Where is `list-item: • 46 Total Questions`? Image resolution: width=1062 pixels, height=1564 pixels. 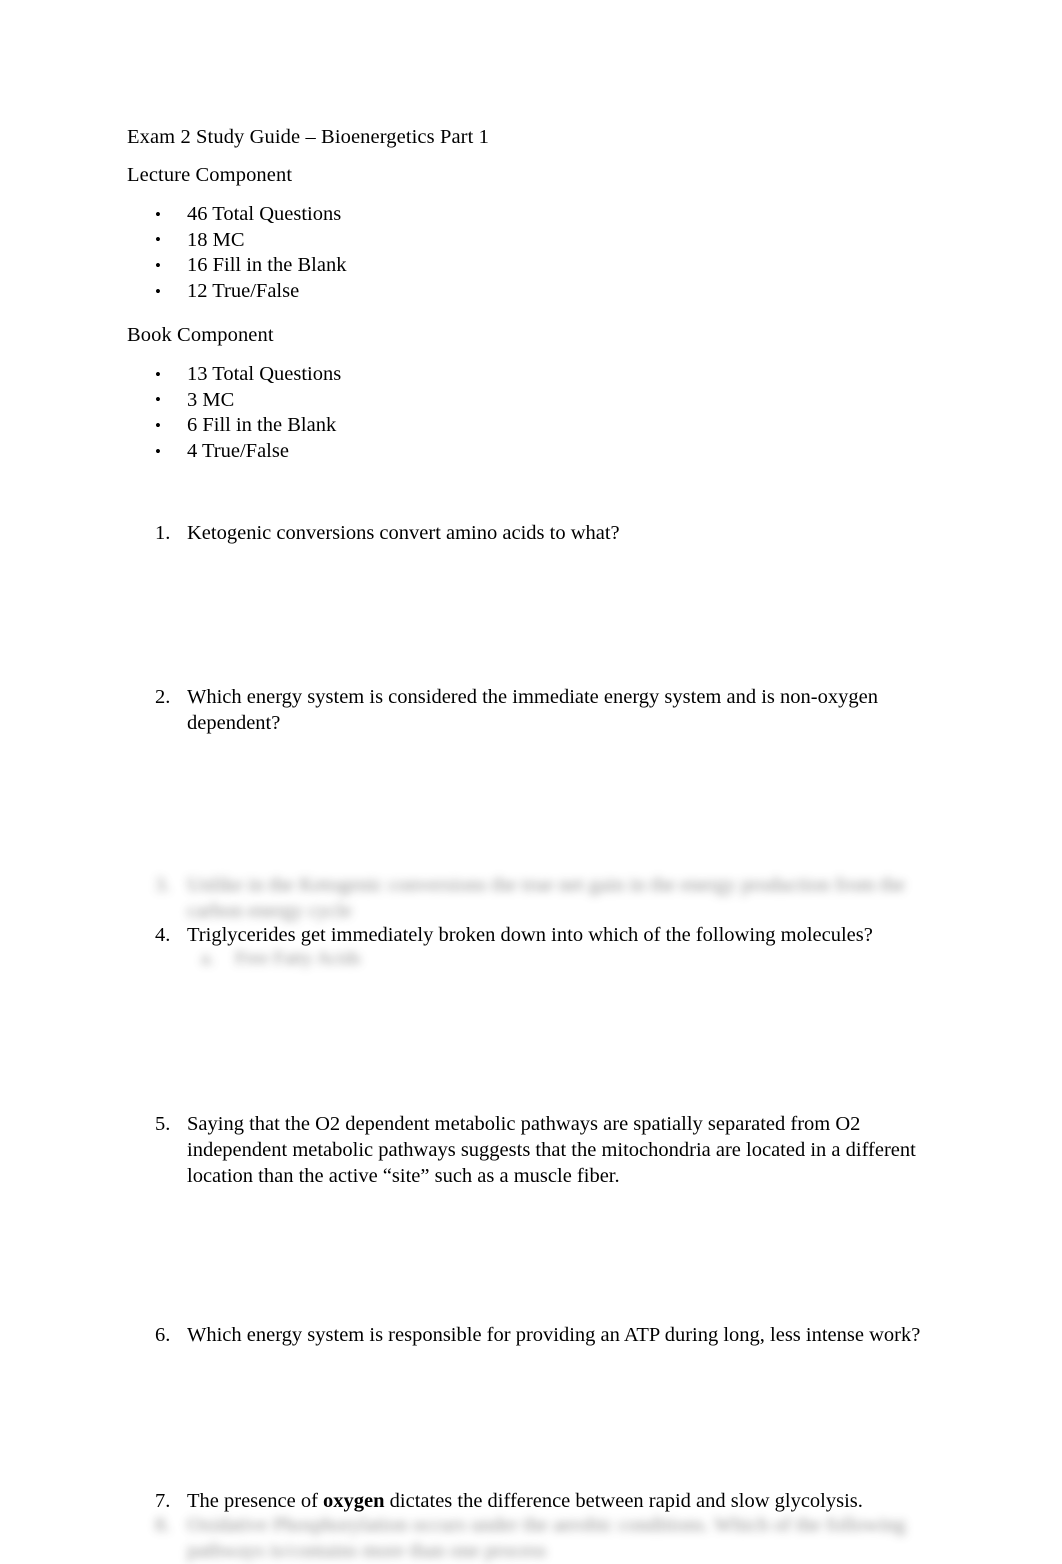
list-item: • 46 Total Questions is located at coordinates (236, 215).